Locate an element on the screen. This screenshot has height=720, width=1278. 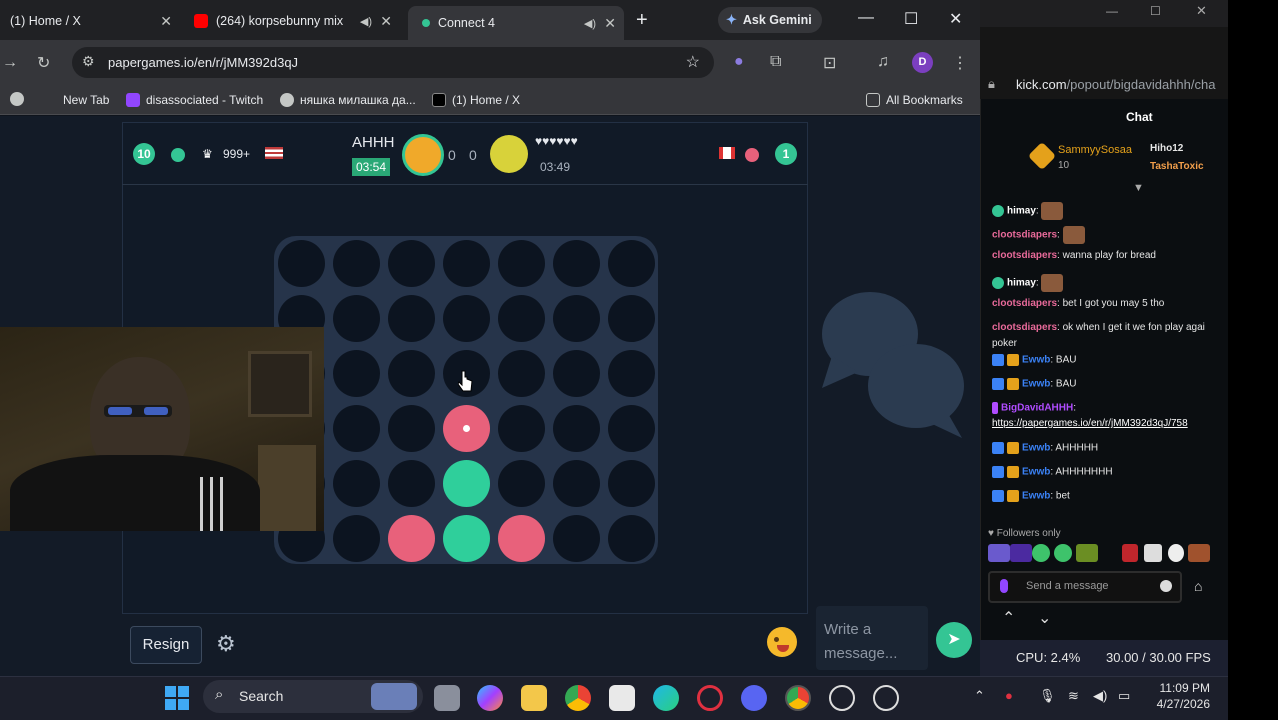
bookmark-x: (1) Home / X is located at coordinates (476, 100).